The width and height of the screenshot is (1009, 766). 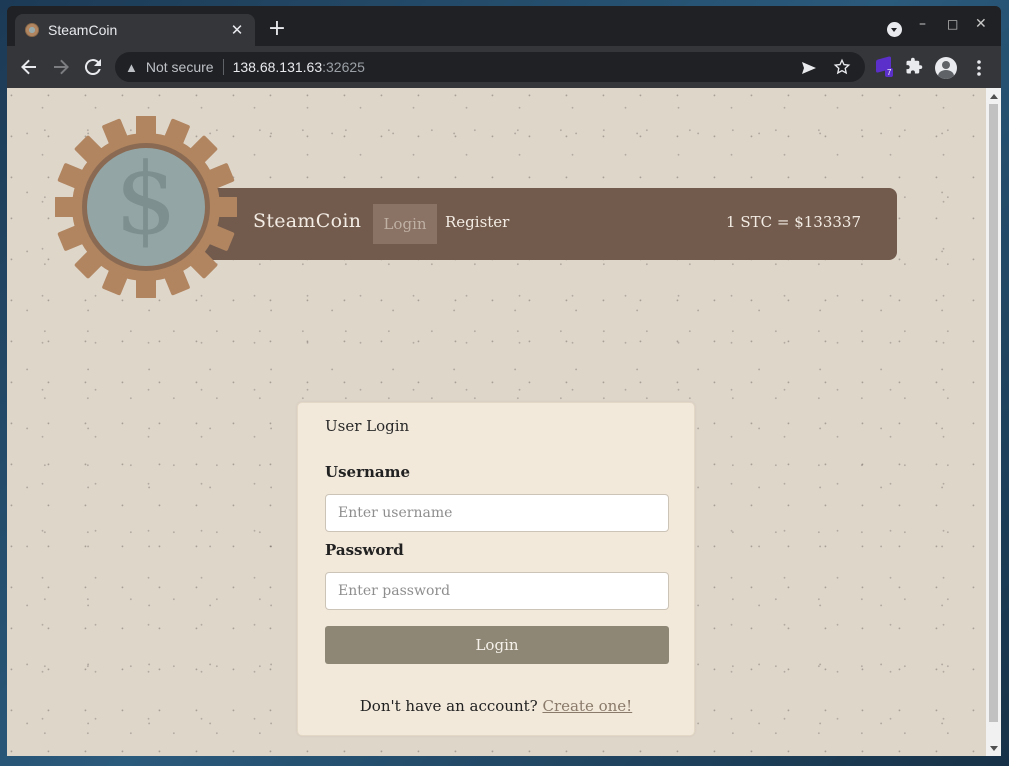 I want to click on page-scrollbar, so click(x=993, y=422).